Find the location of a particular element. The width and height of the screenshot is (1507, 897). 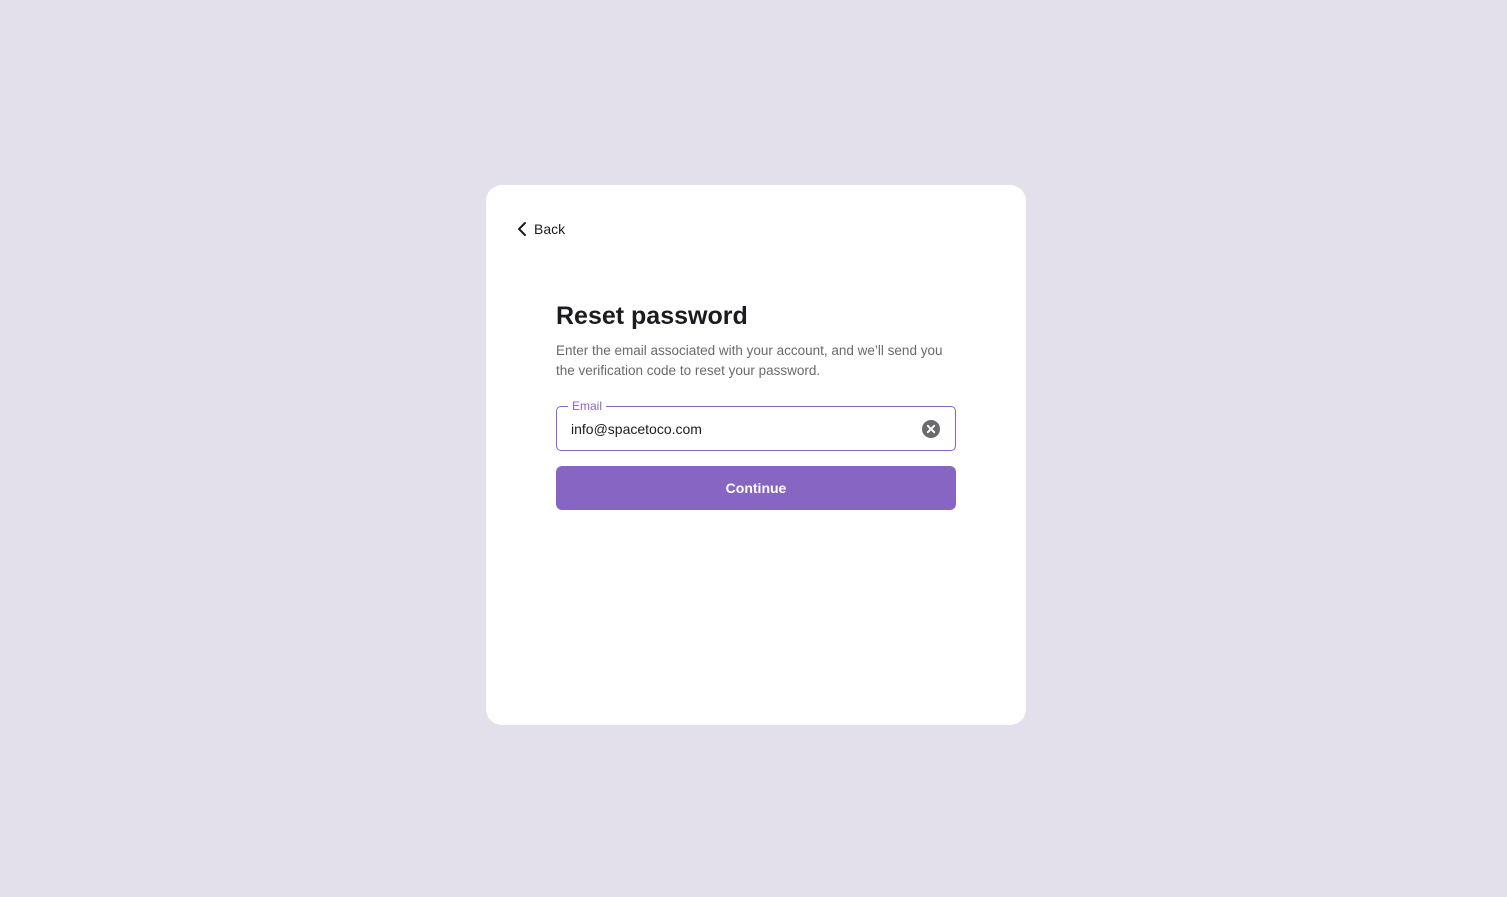

back-button: Back is located at coordinates (540, 229).